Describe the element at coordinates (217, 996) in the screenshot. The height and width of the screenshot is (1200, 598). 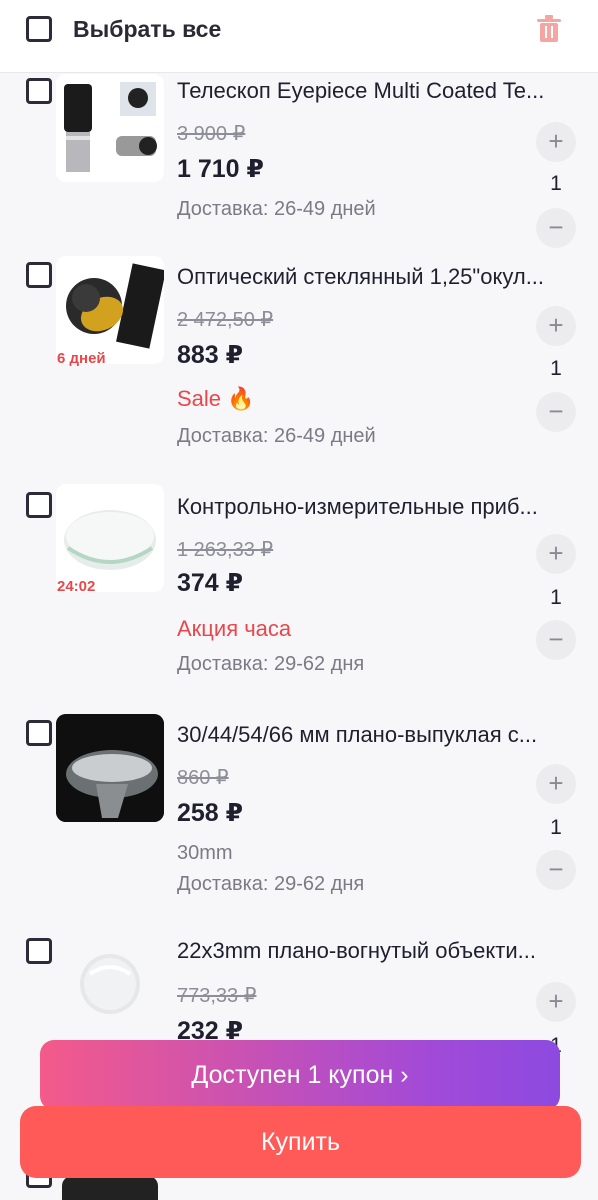
I see `old-price: 773,33 ₽` at that location.